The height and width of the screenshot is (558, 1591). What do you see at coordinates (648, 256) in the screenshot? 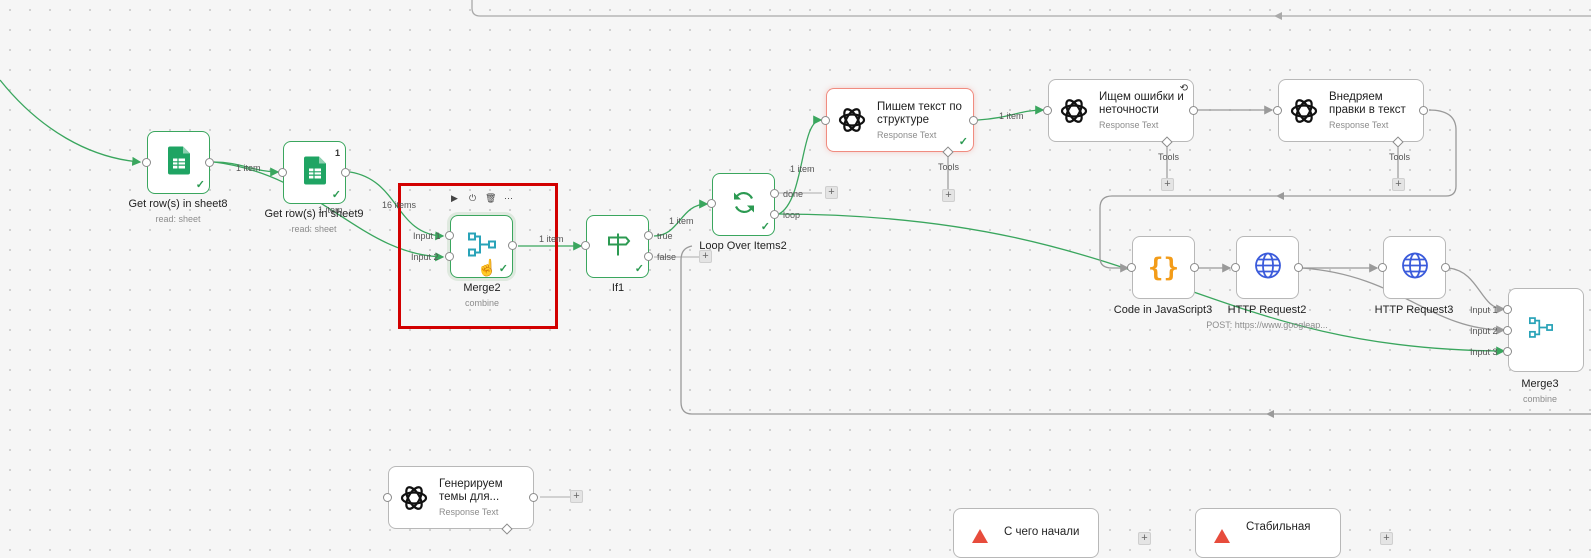
I see `output-port-false` at bounding box center [648, 256].